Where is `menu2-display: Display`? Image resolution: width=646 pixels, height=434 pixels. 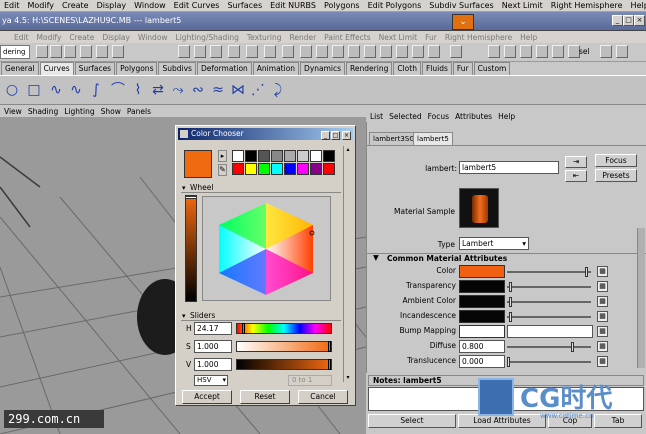
menu2-display: Display is located at coordinates (116, 37).